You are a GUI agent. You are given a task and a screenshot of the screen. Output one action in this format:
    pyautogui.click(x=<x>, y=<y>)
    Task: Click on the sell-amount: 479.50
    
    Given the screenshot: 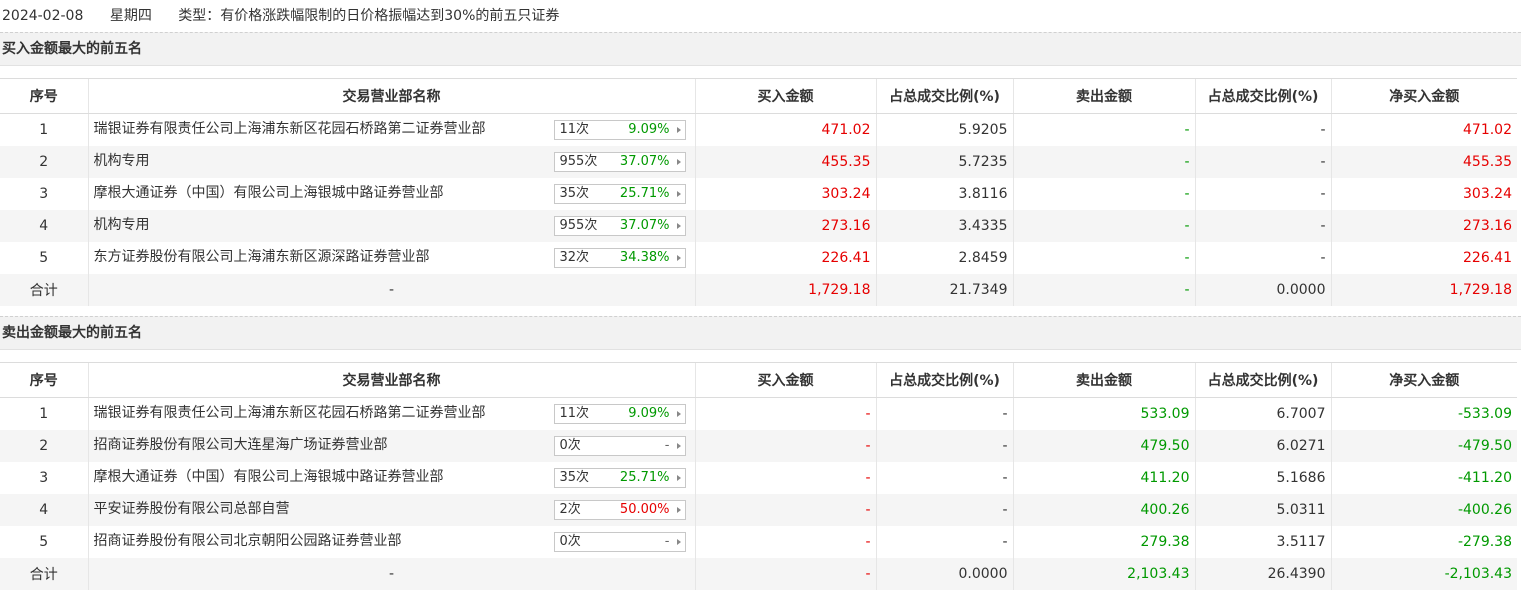 What is the action you would take?
    pyautogui.click(x=1103, y=446)
    